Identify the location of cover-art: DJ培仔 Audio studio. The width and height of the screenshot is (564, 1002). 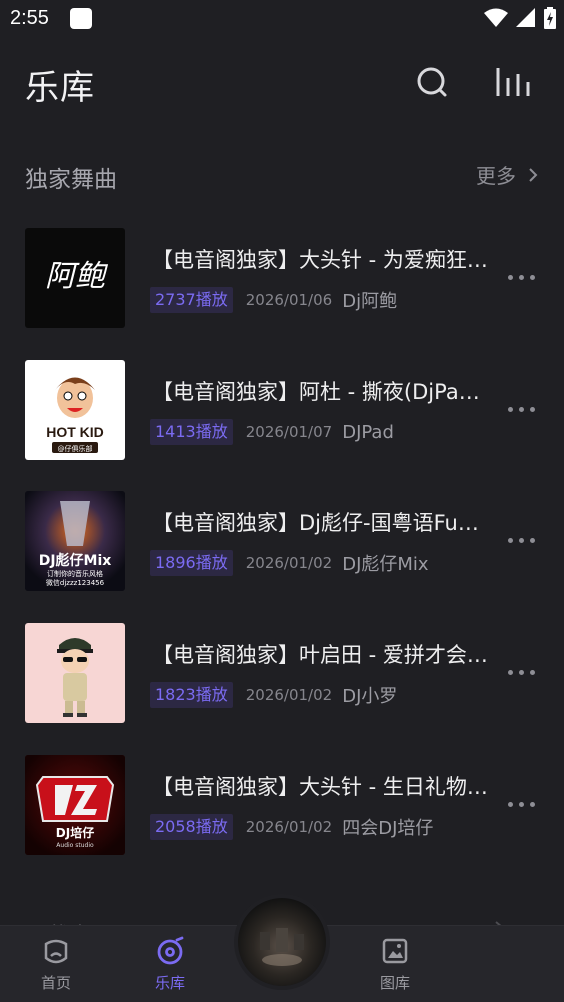
(75, 805).